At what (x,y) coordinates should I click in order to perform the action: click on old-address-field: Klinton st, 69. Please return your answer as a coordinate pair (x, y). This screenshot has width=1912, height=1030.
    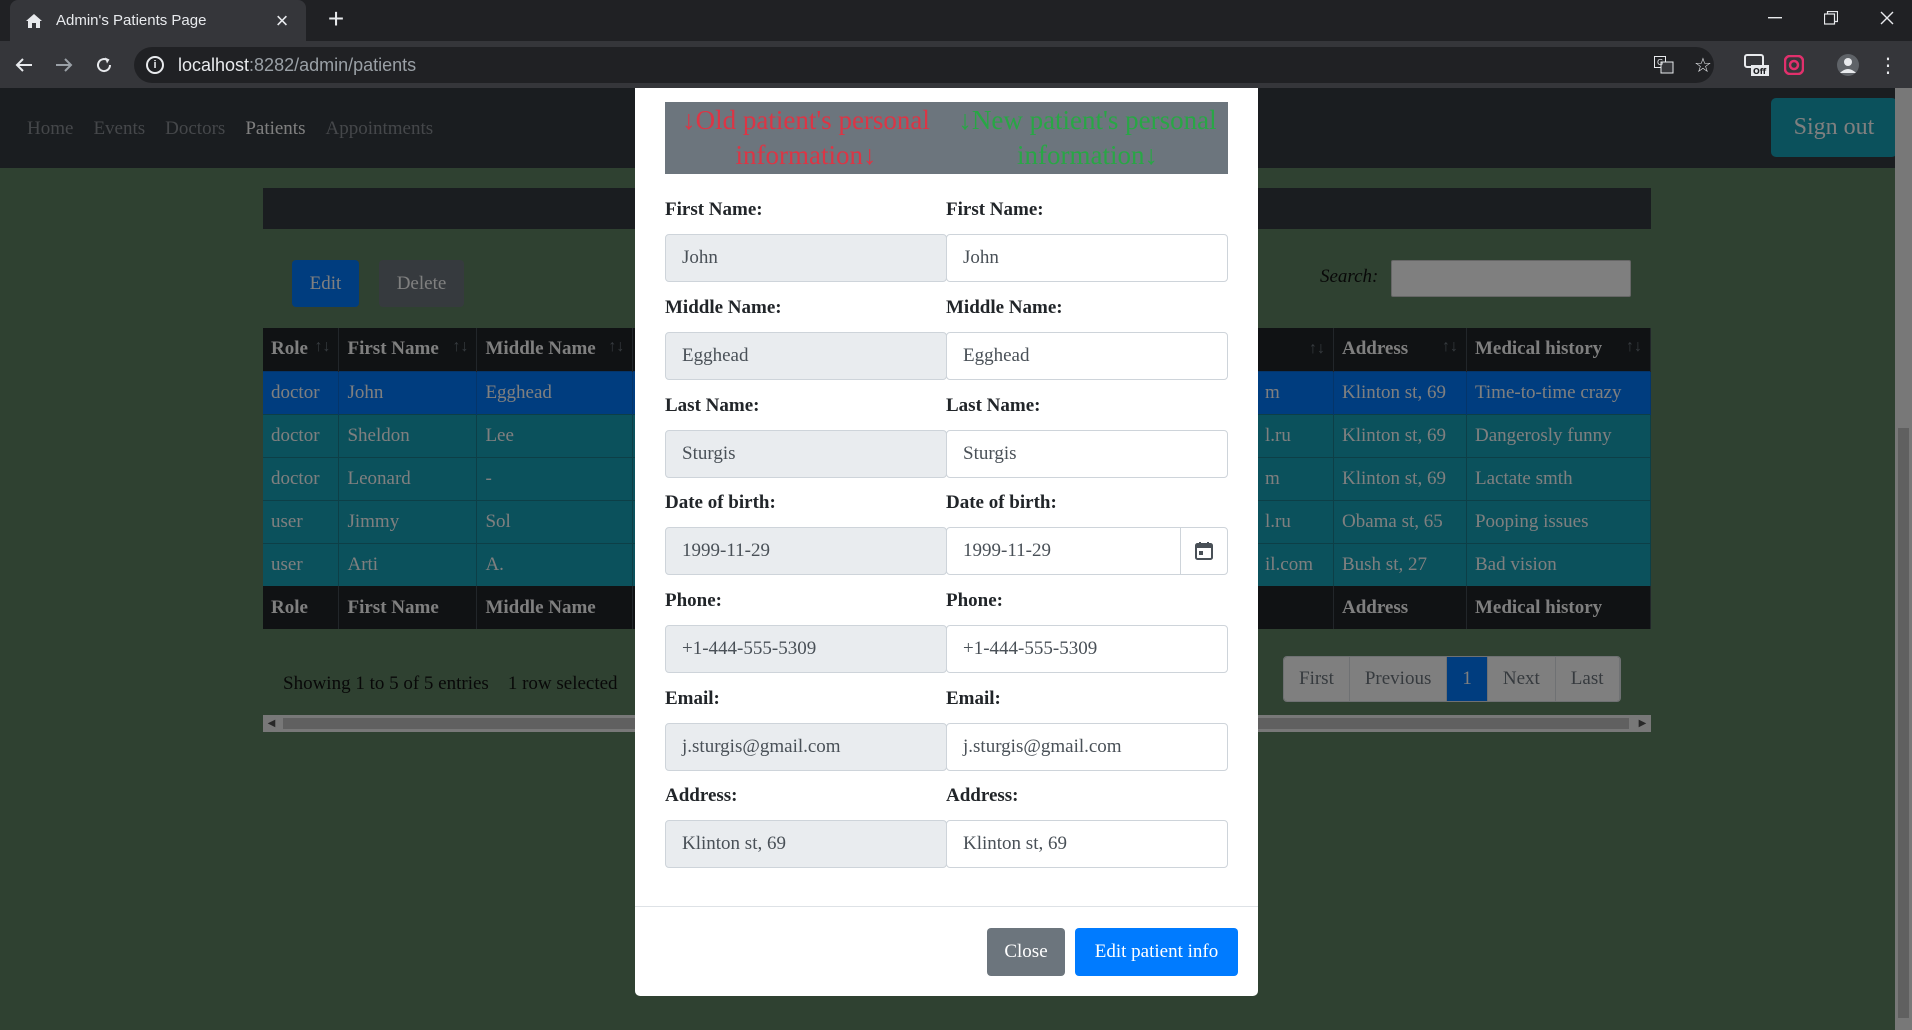
    Looking at the image, I should click on (806, 844).